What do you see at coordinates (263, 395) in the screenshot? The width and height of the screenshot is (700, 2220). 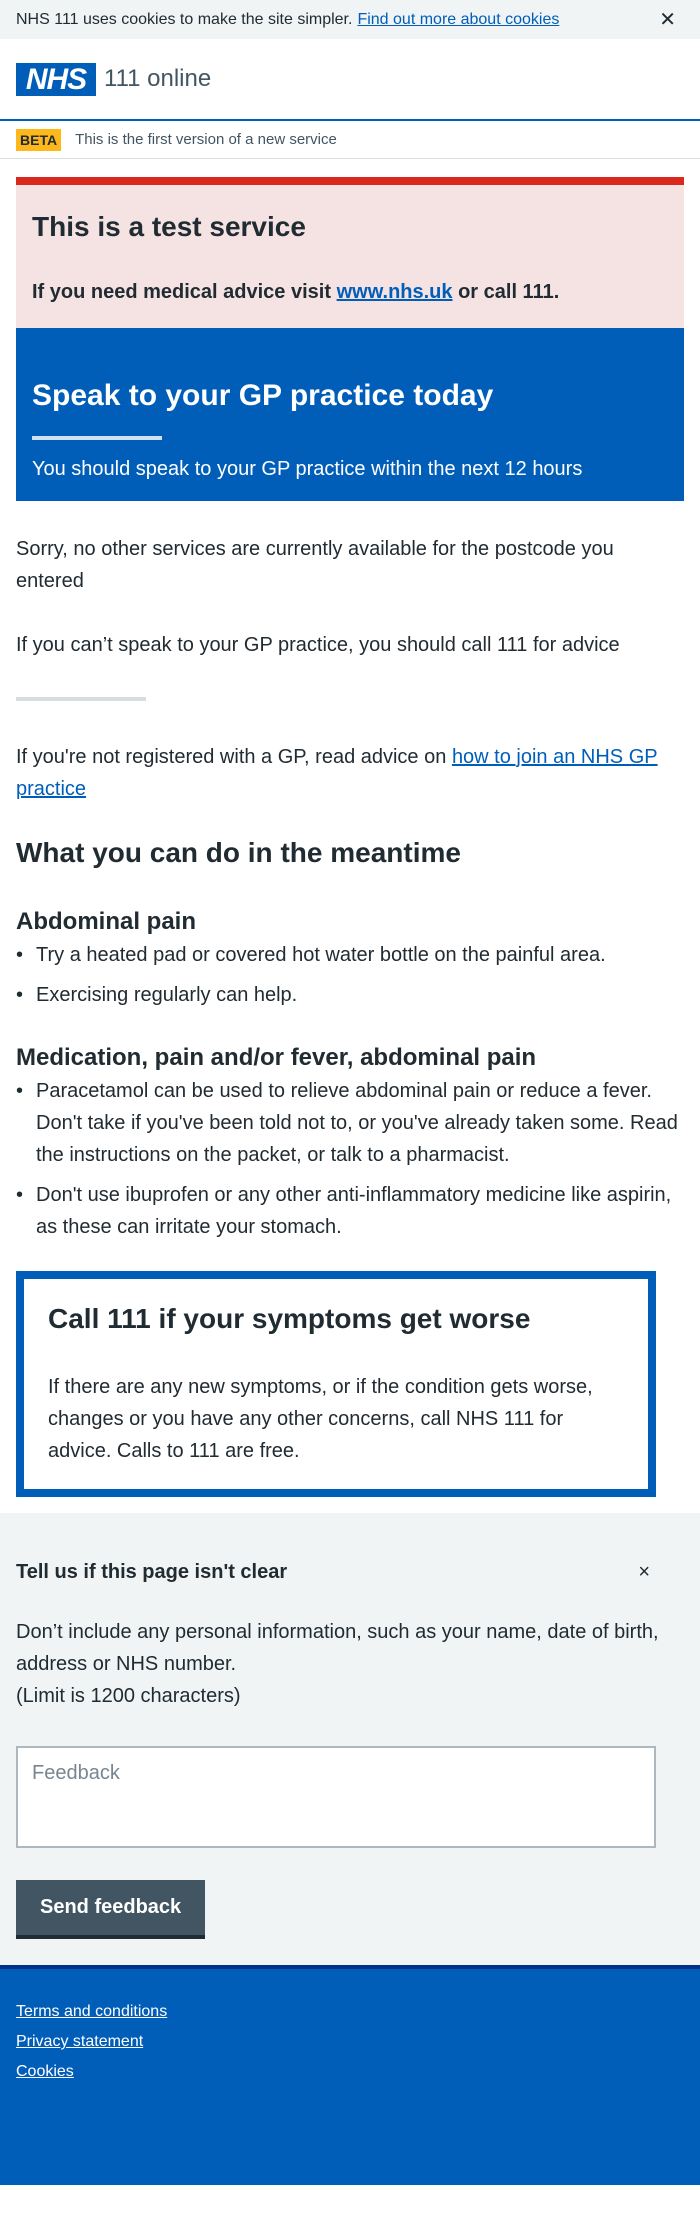 I see `outcome-title: Speak to your GP practice today` at bounding box center [263, 395].